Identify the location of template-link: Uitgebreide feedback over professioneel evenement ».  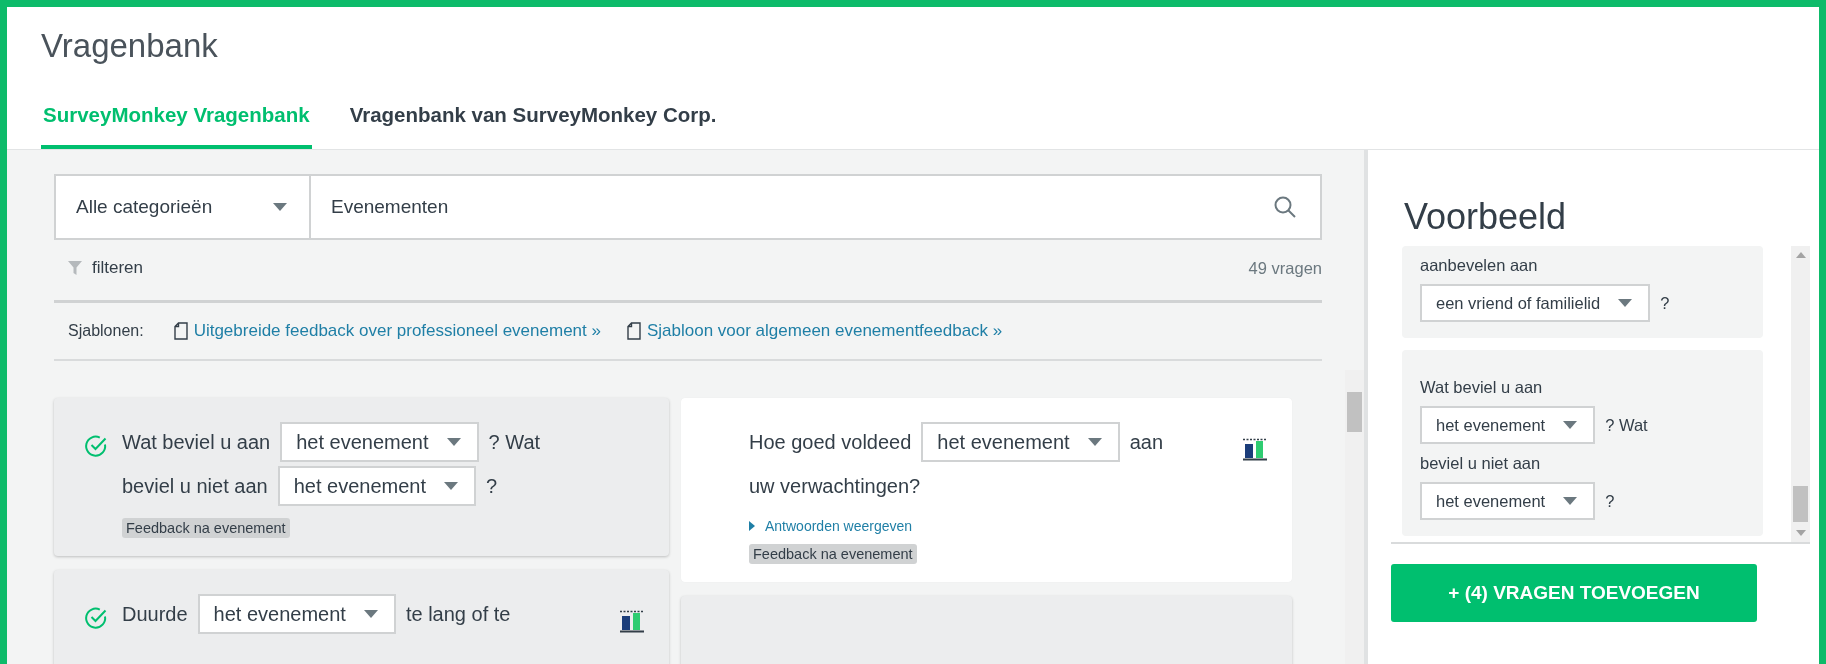
(387, 331).